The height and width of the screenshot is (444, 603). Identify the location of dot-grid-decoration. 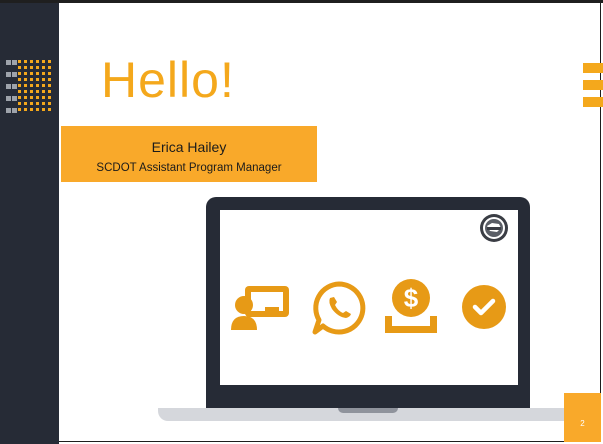
(33, 89).